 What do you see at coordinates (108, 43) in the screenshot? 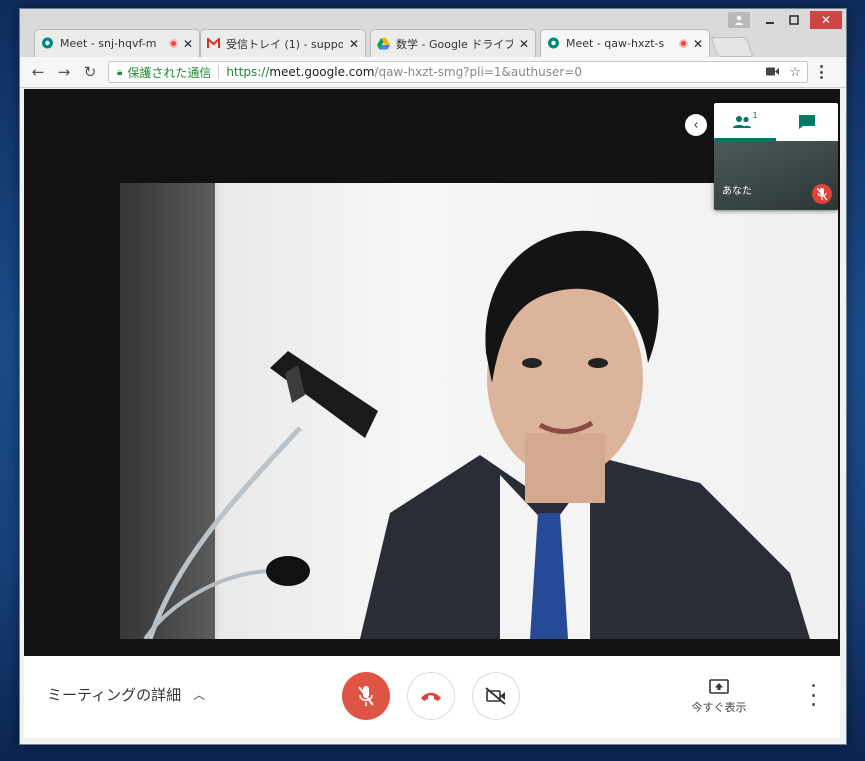
I see `tab-title: Meet - snj-hqvf-m` at bounding box center [108, 43].